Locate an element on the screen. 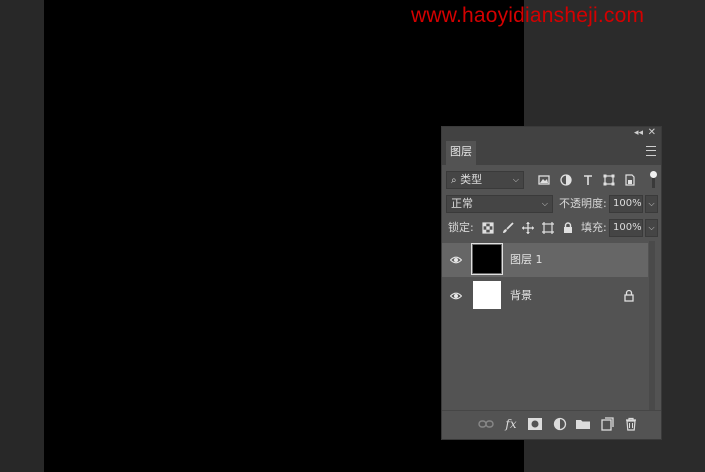 Image resolution: width=705 pixels, height=472 pixels. opacity-input: 100% is located at coordinates (626, 204).